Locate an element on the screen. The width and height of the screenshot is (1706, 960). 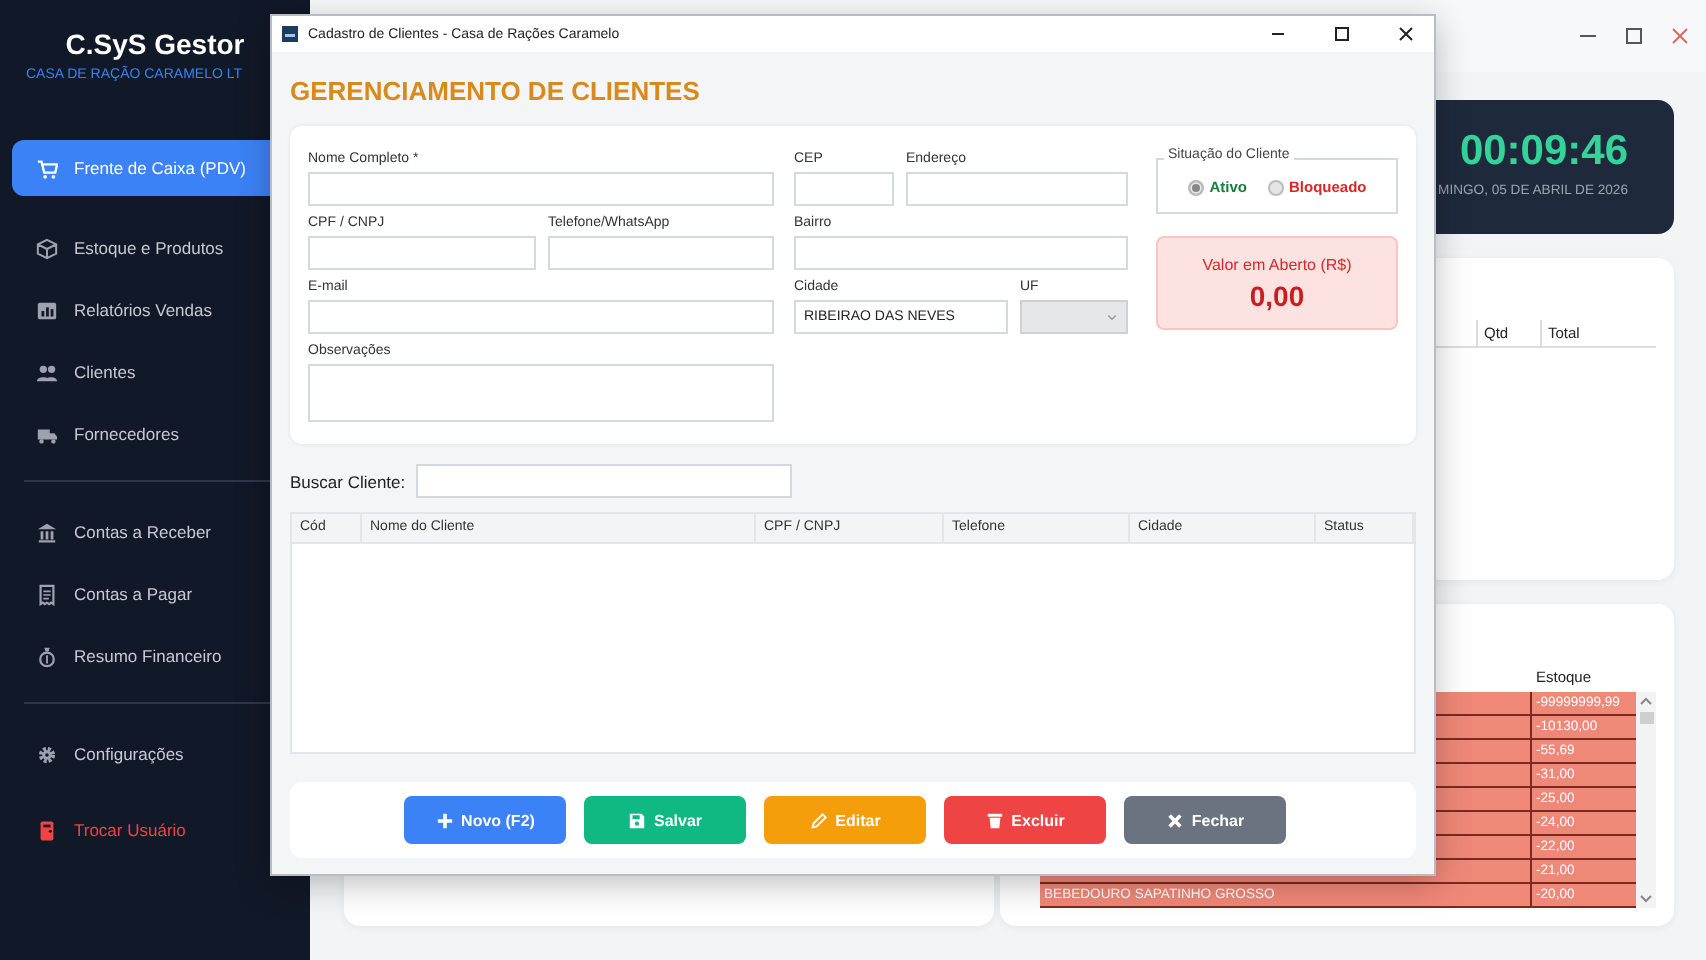
close-button: Fechar is located at coordinates (1205, 820).